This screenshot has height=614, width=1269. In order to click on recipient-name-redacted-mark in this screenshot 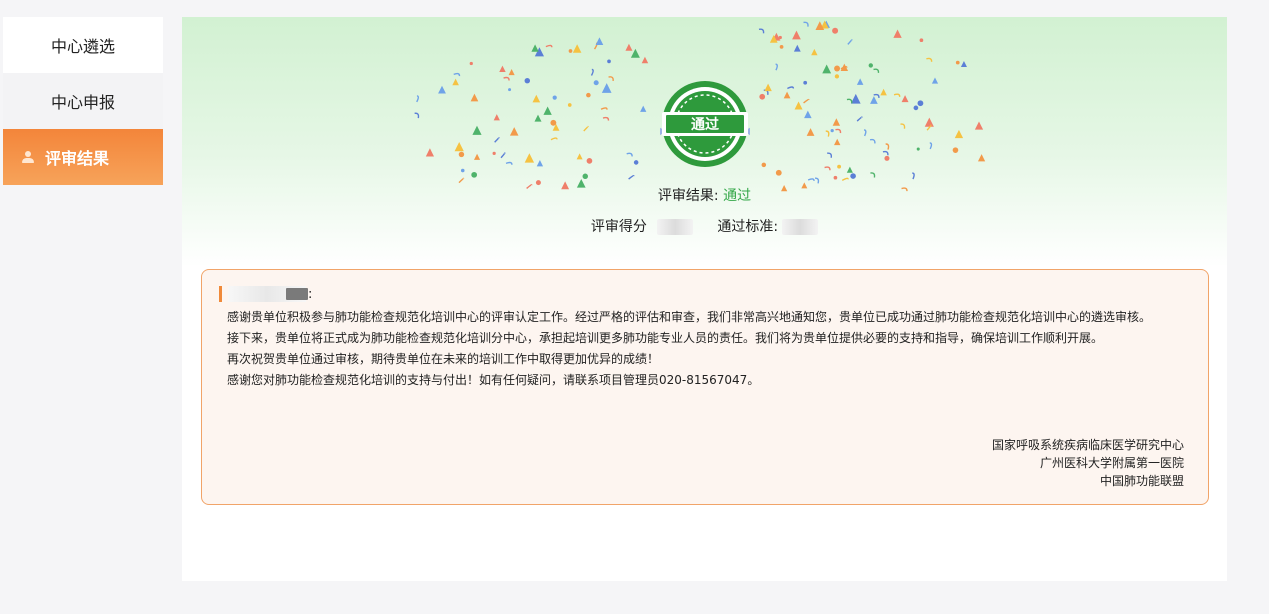, I will do `click(297, 294)`.